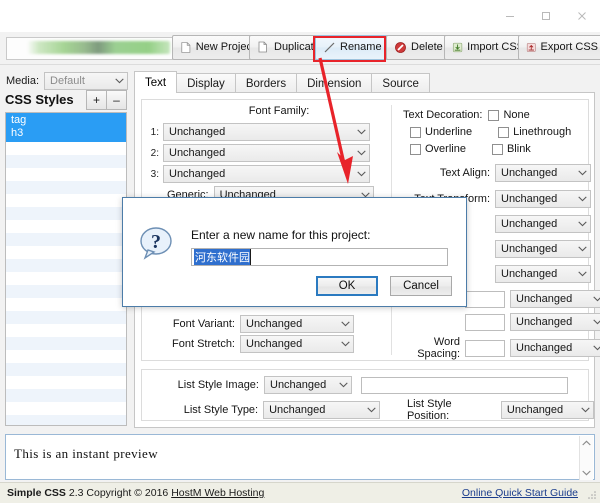  Describe the element at coordinates (421, 286) in the screenshot. I see `cancel-button: Cancel` at that location.